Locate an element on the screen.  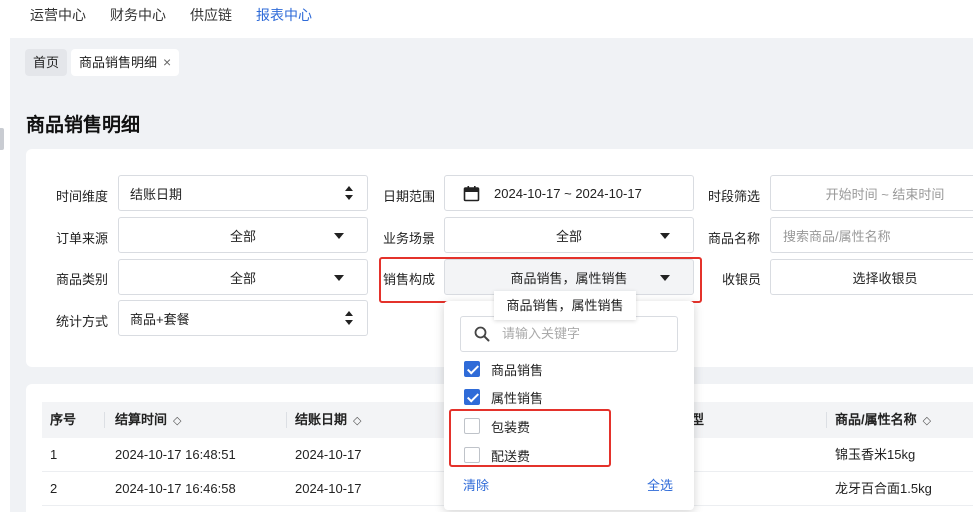
product-name-placeholder: 搜索商品/属性名称 is located at coordinates (837, 236).